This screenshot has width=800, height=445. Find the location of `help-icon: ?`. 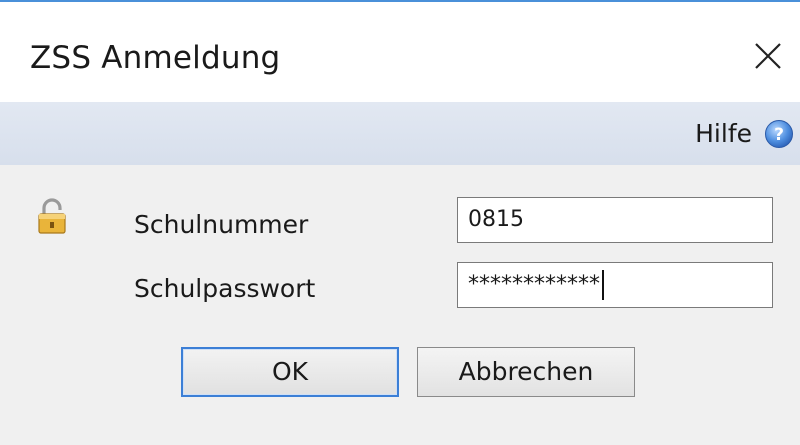

help-icon: ? is located at coordinates (779, 134).